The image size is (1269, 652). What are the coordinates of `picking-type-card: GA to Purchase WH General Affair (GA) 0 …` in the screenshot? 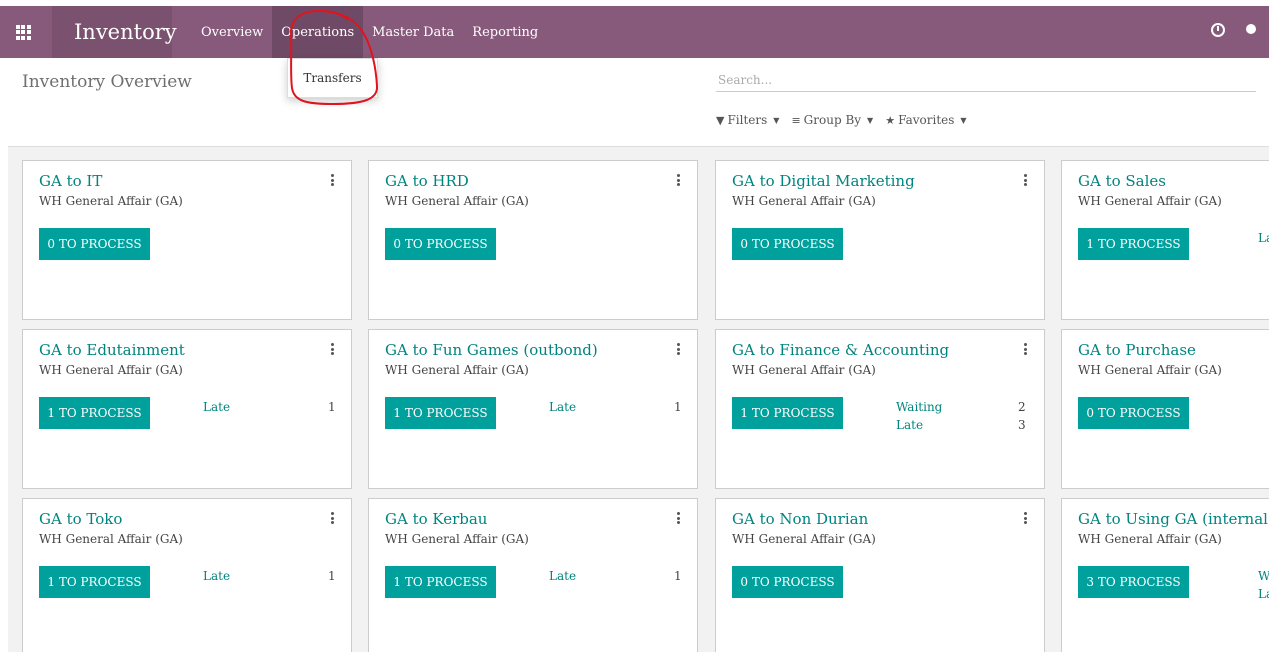 It's located at (1165, 409).